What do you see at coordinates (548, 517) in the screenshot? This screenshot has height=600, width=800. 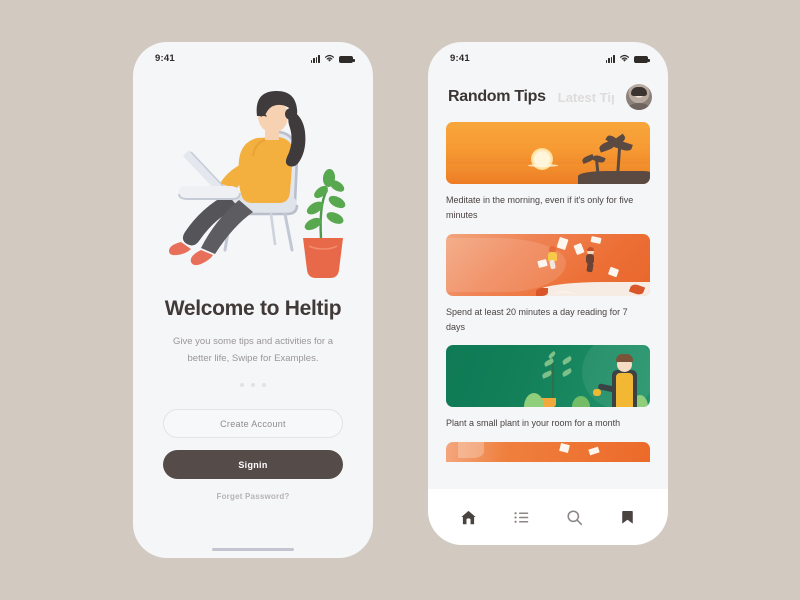 I see `bottom-tab-bar` at bounding box center [548, 517].